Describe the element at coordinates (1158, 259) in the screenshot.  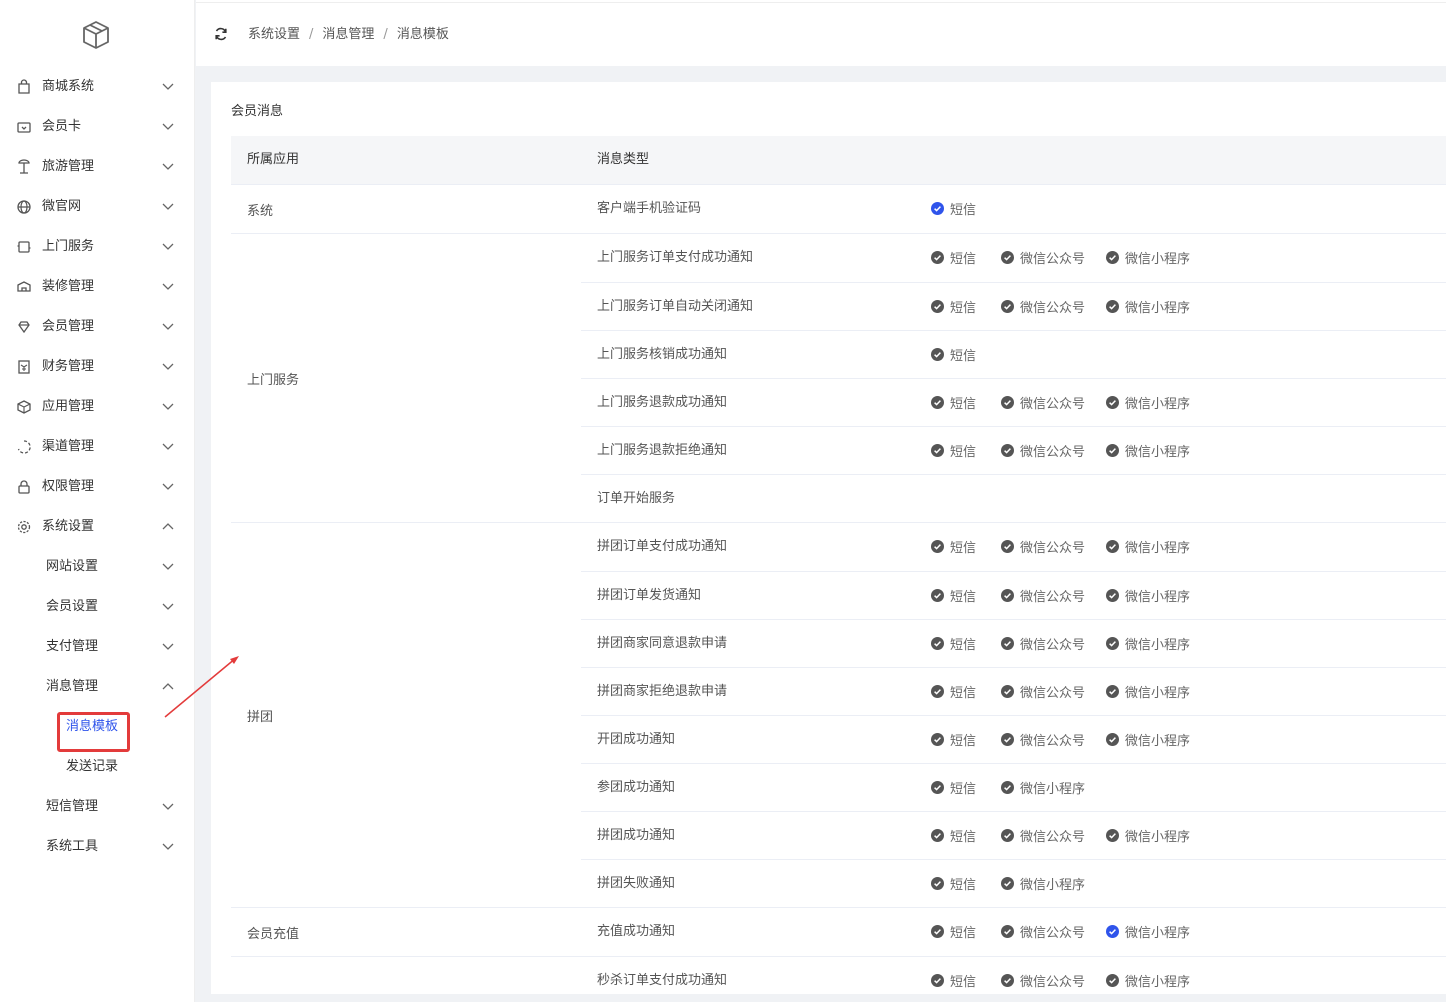
I see `channel-label: 微信小程序` at that location.